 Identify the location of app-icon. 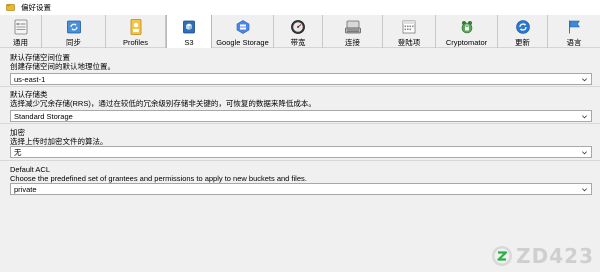
(10, 7).